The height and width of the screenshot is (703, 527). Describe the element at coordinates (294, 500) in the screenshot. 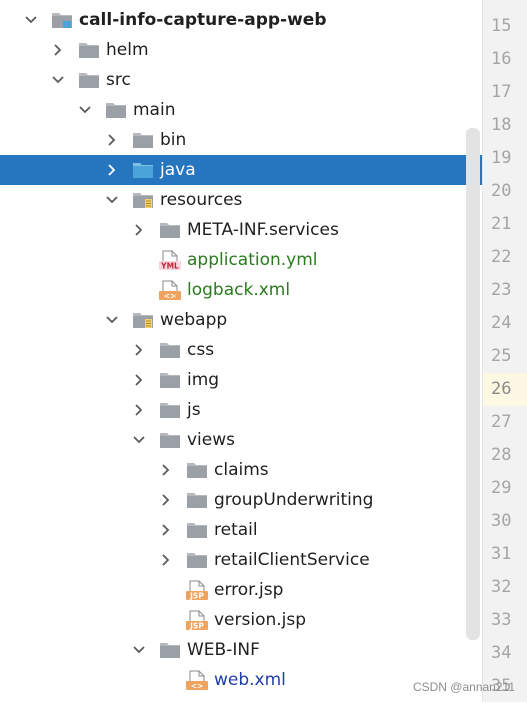

I see `tree-item-label: groupUnderwriting` at that location.